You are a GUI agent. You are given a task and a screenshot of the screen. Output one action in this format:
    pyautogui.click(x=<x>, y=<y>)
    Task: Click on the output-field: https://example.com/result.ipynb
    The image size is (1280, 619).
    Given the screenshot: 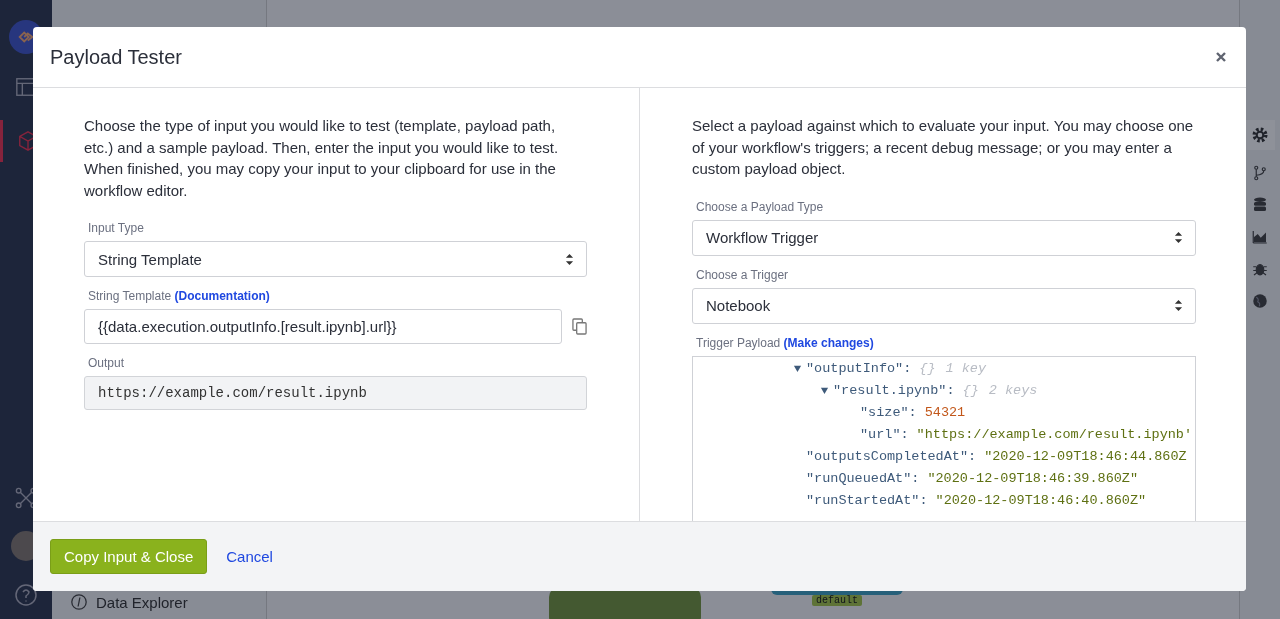 What is the action you would take?
    pyautogui.click(x=335, y=393)
    